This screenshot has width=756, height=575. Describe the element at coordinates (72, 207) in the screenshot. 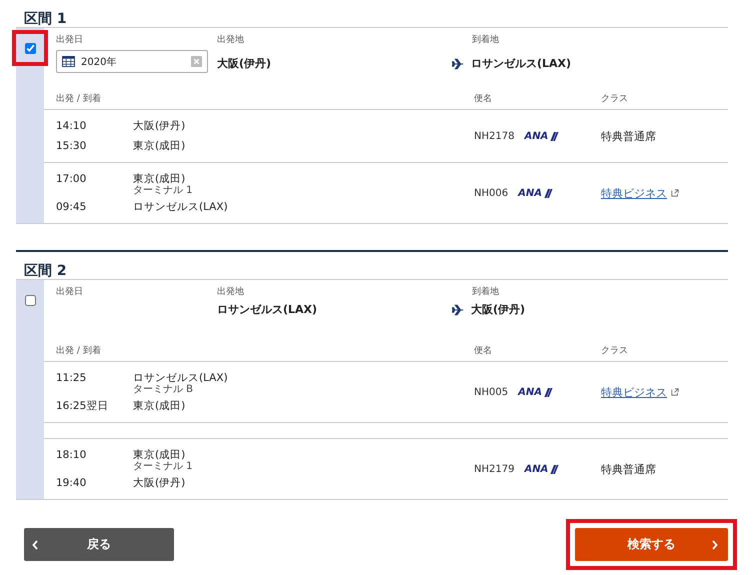

I see `arrival-time: 09:45` at that location.